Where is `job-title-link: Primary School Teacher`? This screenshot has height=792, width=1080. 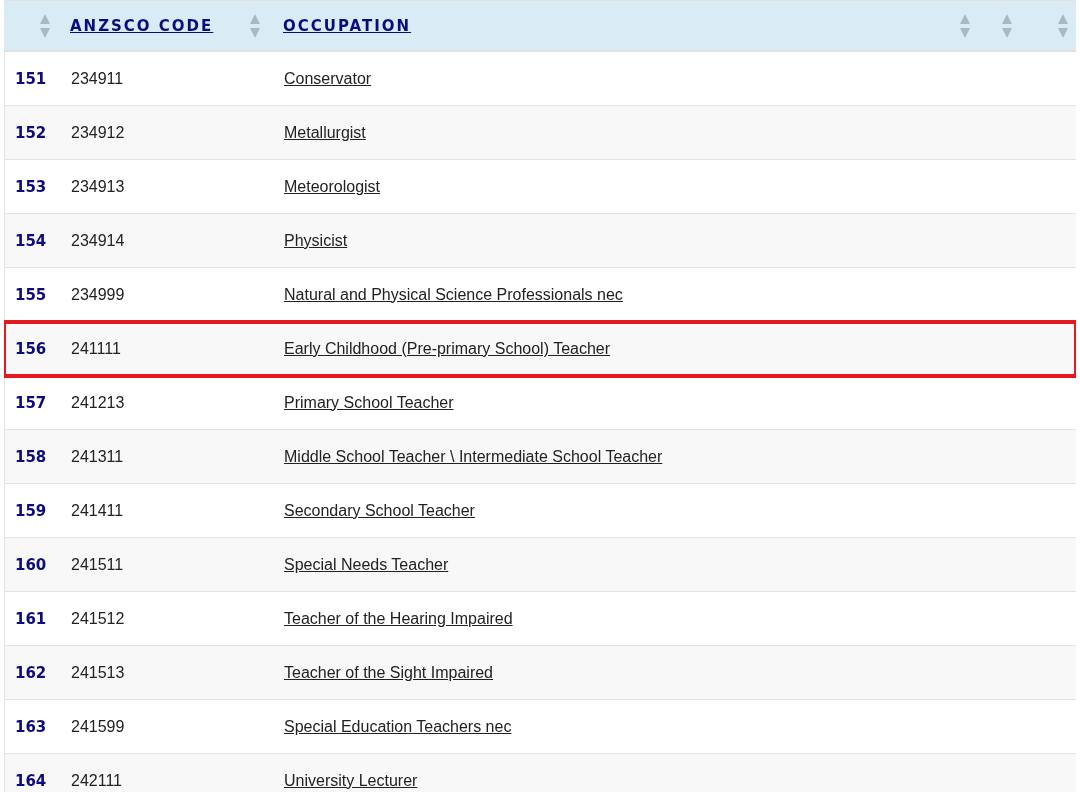 job-title-link: Primary School Teacher is located at coordinates (369, 402).